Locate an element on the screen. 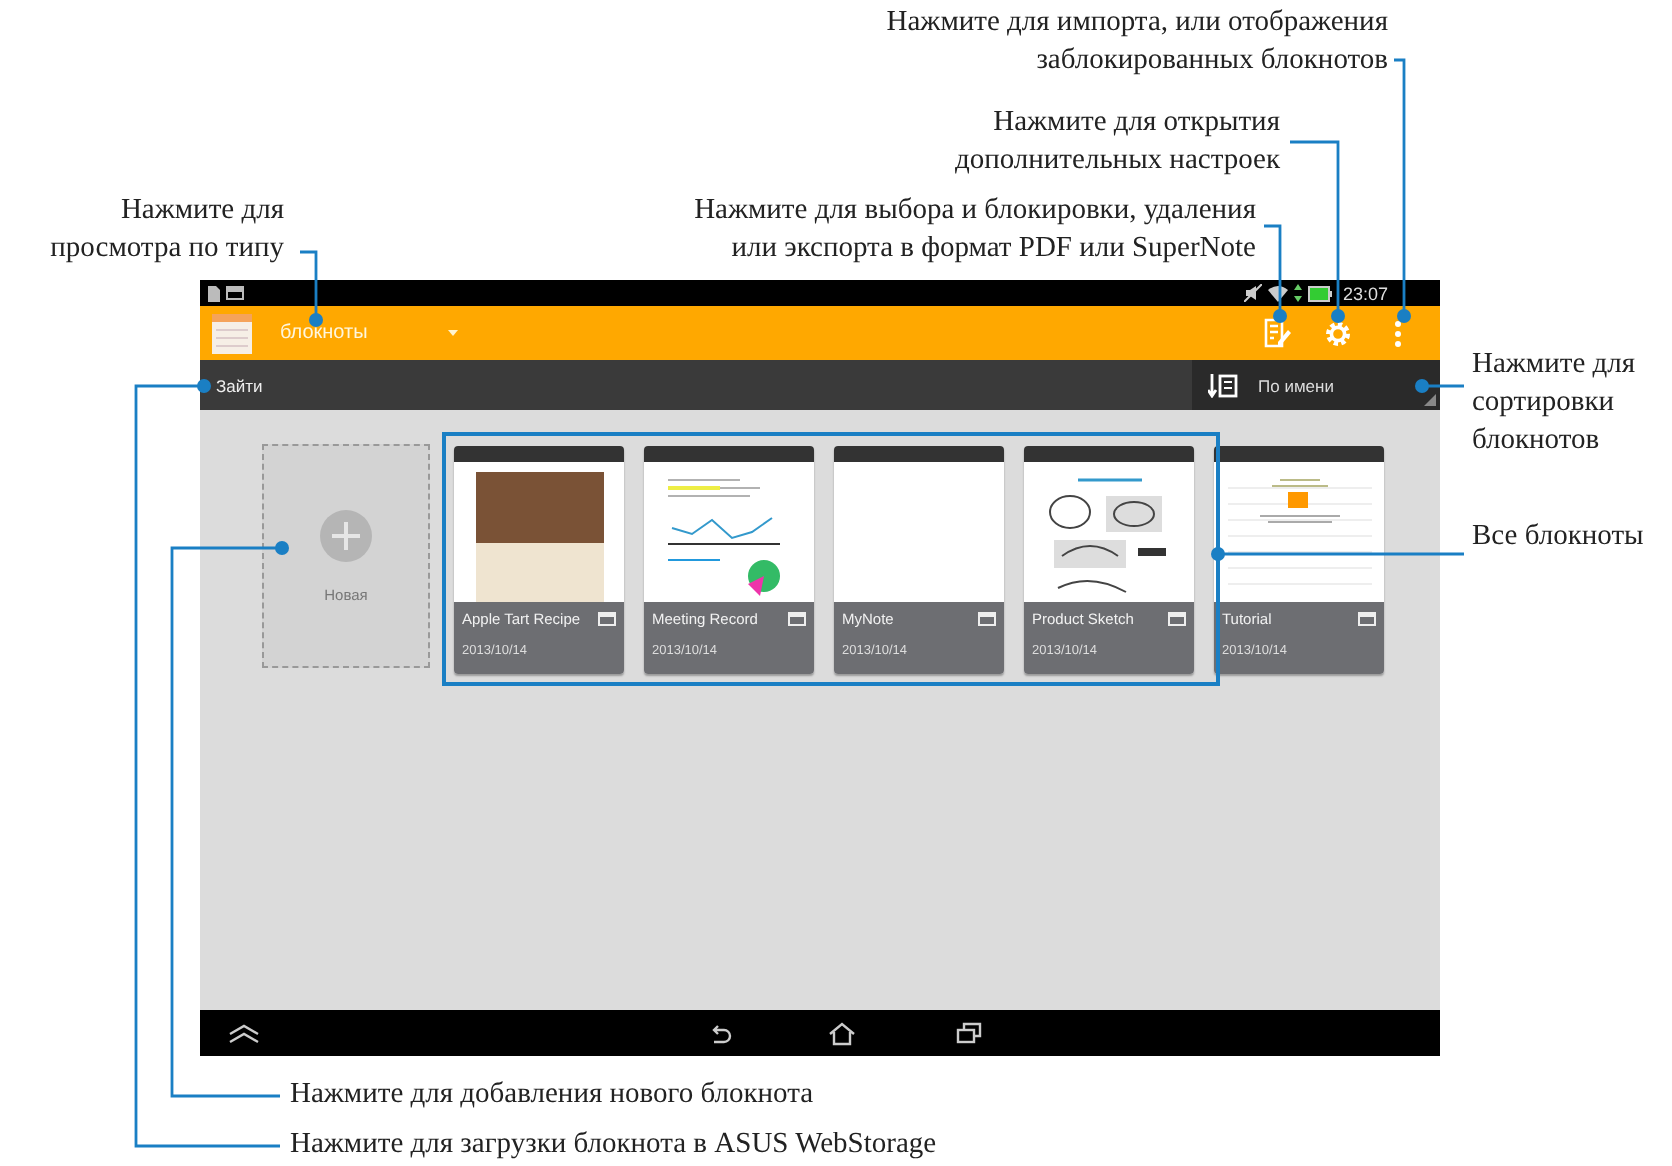 The width and height of the screenshot is (1672, 1166). plus-icon is located at coordinates (346, 535).